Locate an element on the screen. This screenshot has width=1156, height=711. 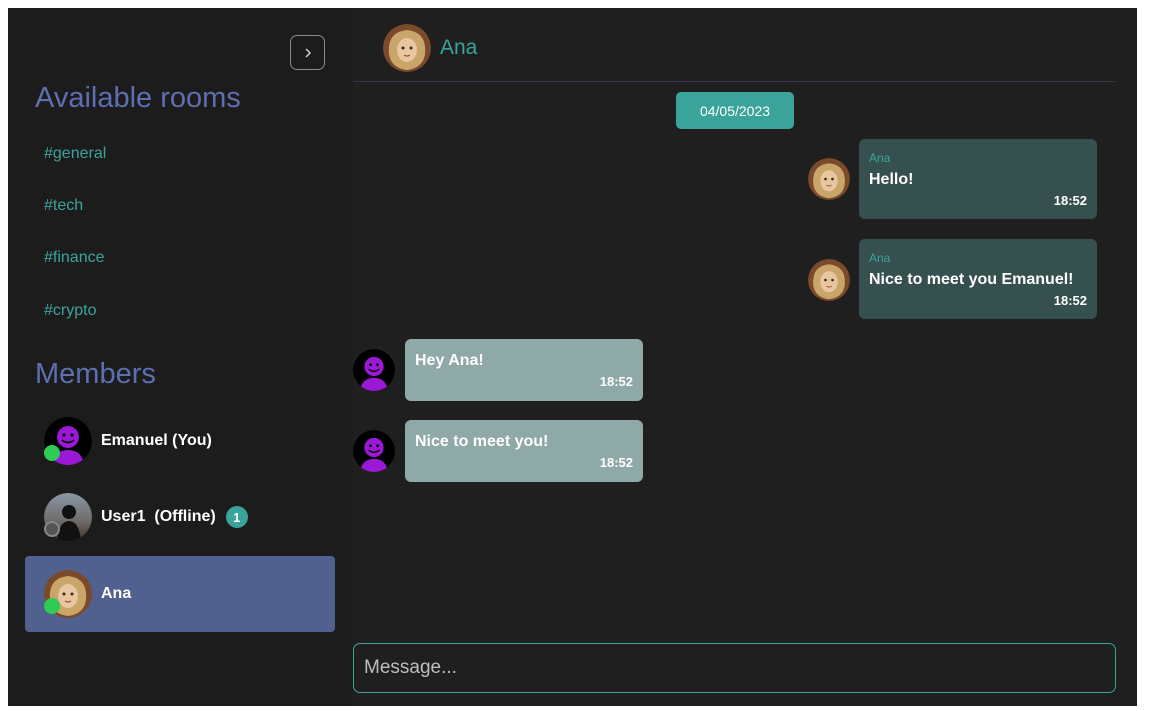
member-name: User1 (Offline) 1 is located at coordinates (174, 517).